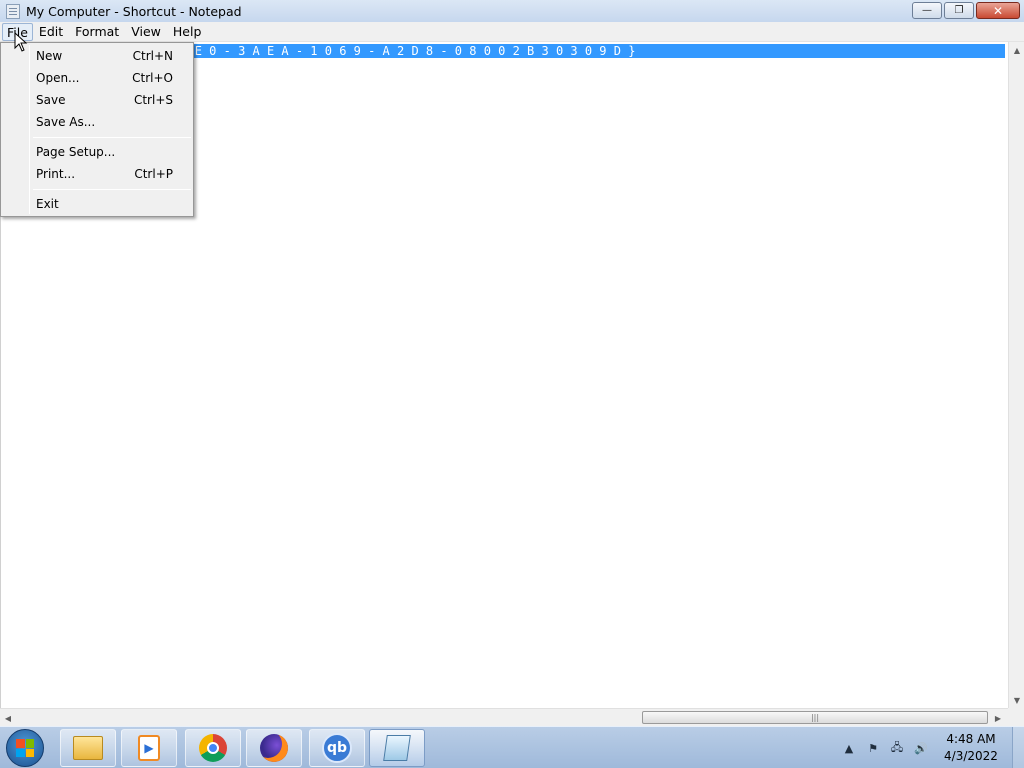 The image size is (1024, 768). What do you see at coordinates (97, 100) in the screenshot?
I see `menu-save: Save Ctrl+S` at bounding box center [97, 100].